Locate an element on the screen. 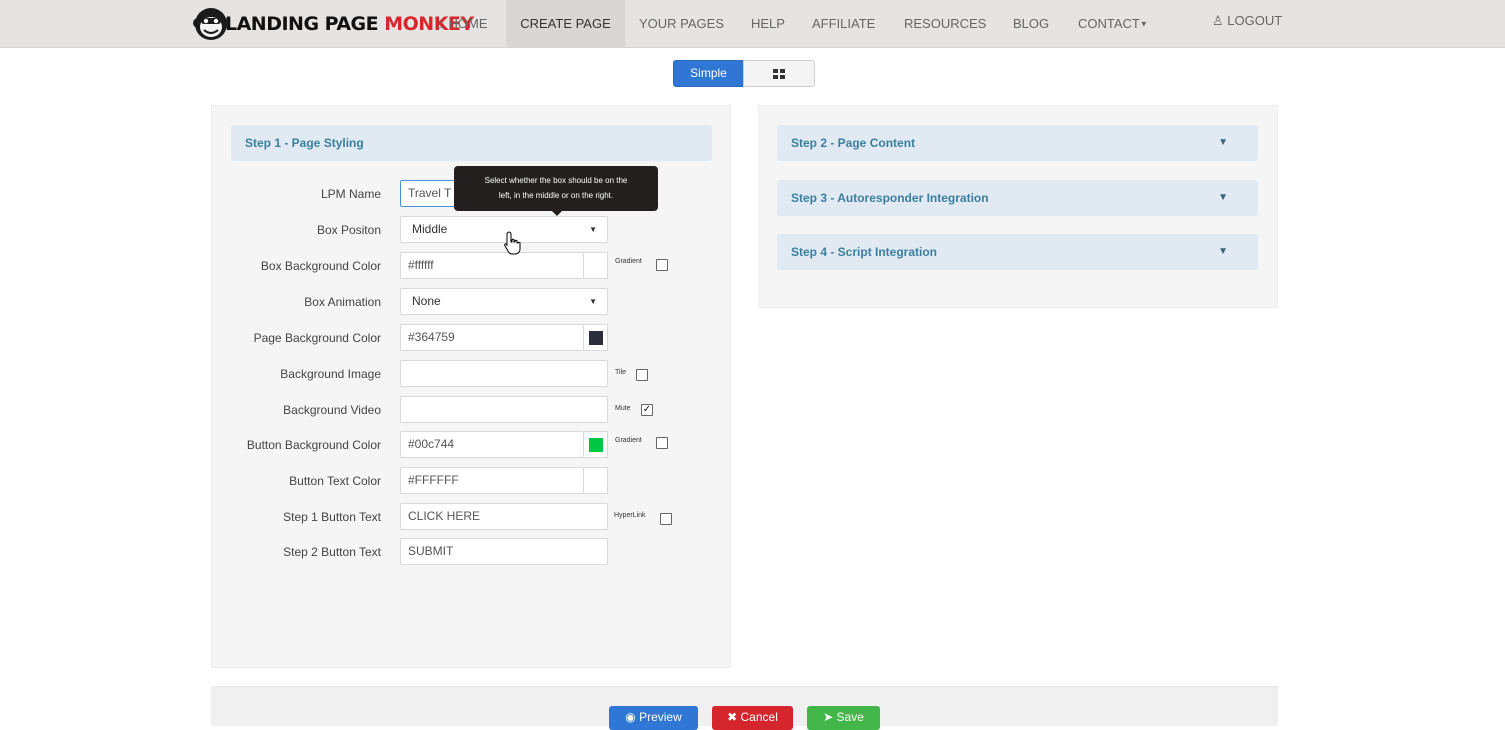 Image resolution: width=1505 pixels, height=730 pixels. nav-logout-label: LOGOUT is located at coordinates (1255, 20).